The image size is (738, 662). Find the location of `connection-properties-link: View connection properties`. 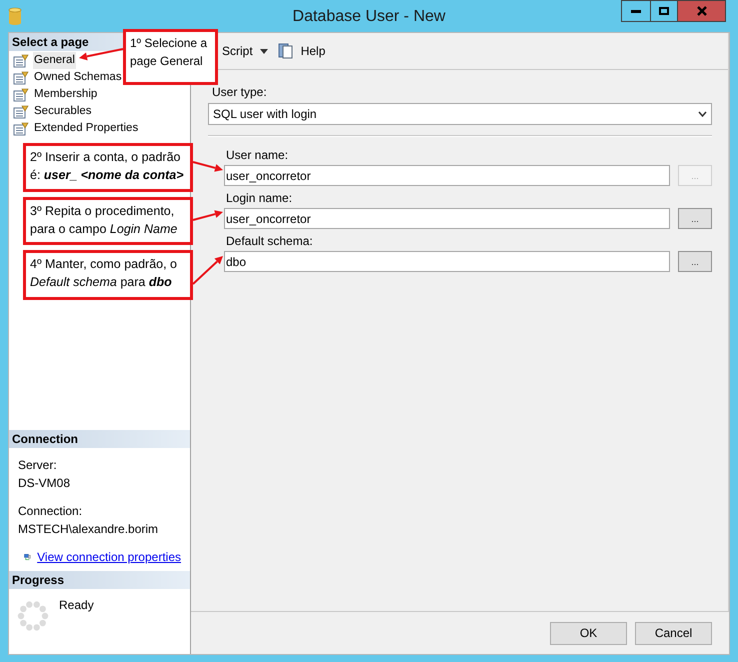

connection-properties-link: View connection properties is located at coordinates (109, 557).